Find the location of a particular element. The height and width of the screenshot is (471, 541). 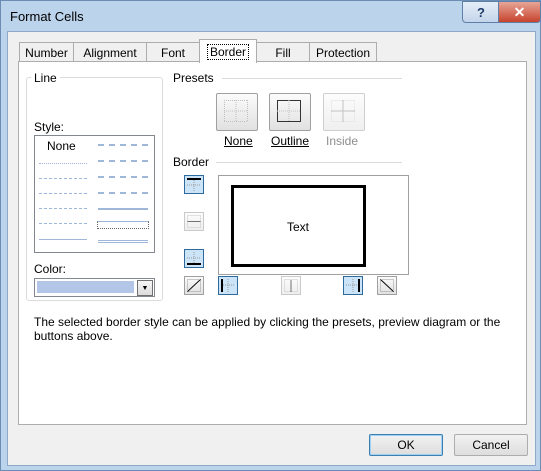

line-style-dotted is located at coordinates (63, 178).